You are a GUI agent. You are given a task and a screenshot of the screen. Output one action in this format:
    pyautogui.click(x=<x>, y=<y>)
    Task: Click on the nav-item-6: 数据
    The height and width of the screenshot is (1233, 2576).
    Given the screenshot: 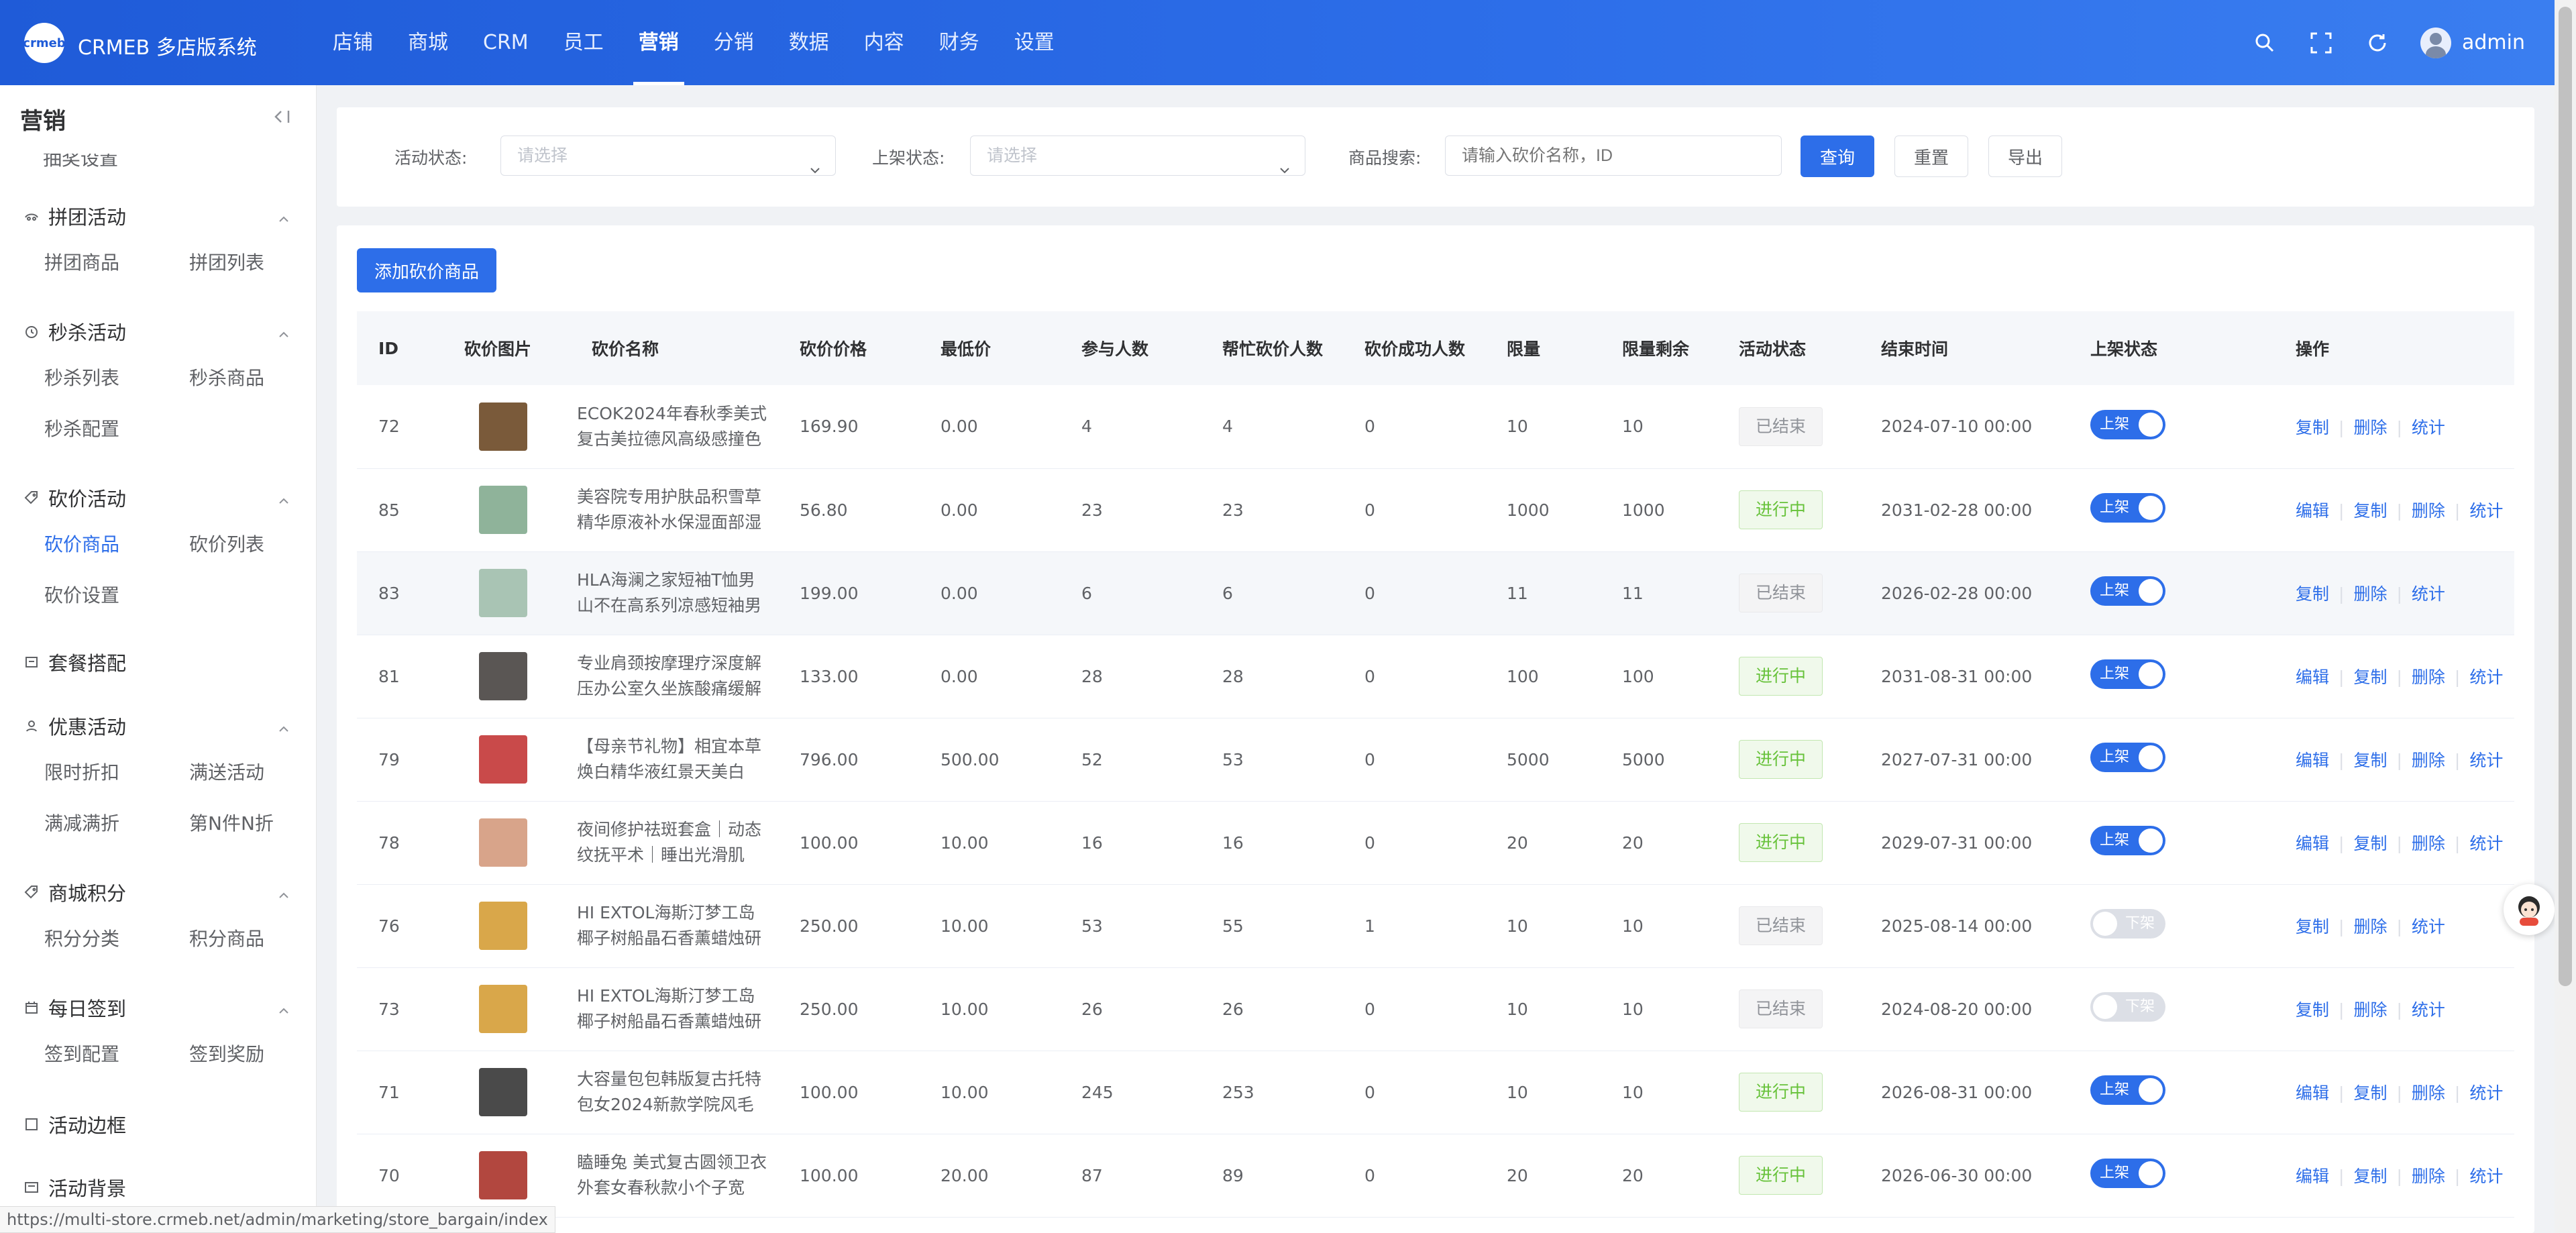 What is the action you would take?
    pyautogui.click(x=809, y=43)
    